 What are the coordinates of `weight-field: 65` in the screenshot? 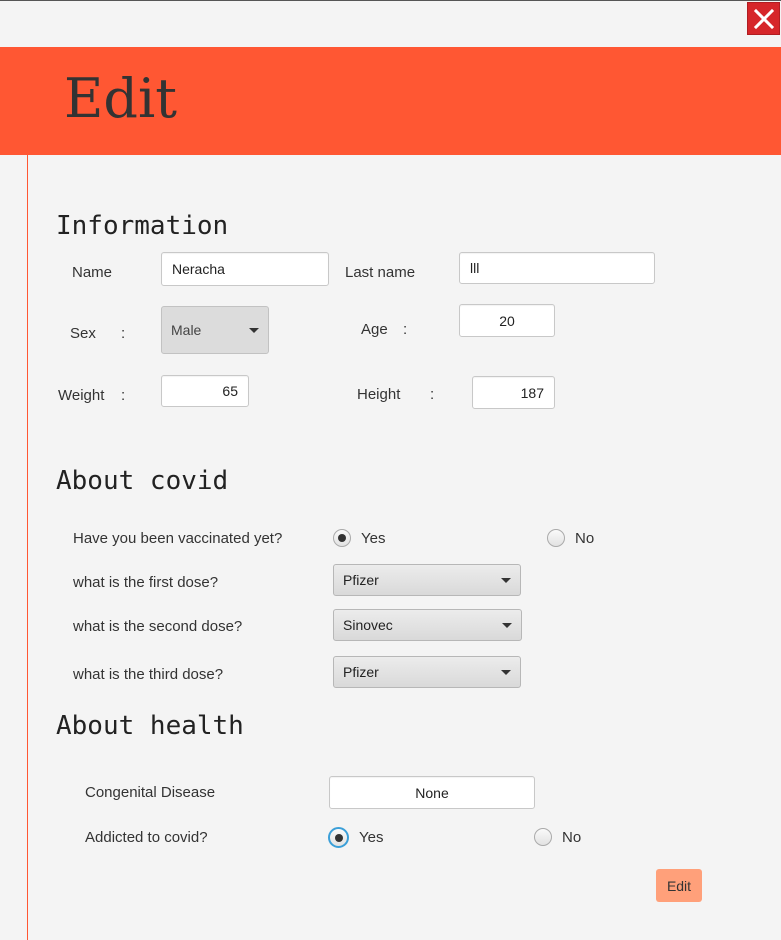 It's located at (205, 391).